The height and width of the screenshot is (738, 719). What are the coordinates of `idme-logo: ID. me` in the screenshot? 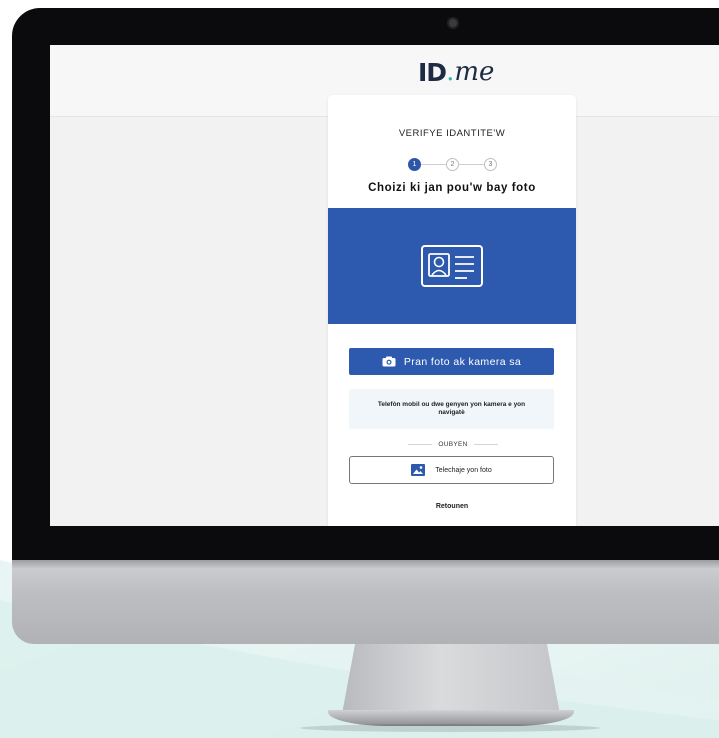 It's located at (488, 72).